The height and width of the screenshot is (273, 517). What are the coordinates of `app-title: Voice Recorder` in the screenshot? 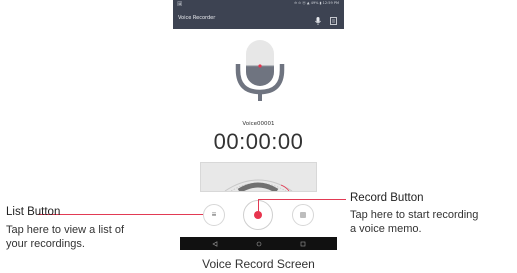 It's located at (197, 18).